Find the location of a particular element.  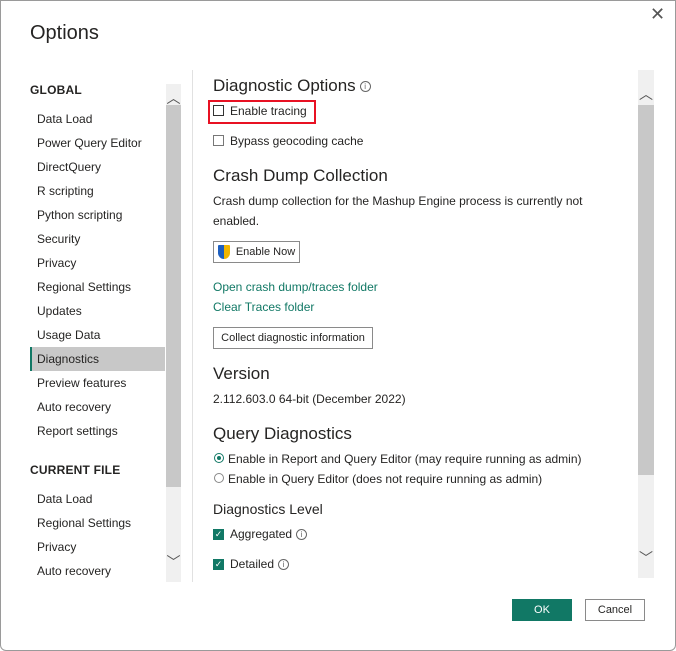

divider is located at coordinates (192, 326).